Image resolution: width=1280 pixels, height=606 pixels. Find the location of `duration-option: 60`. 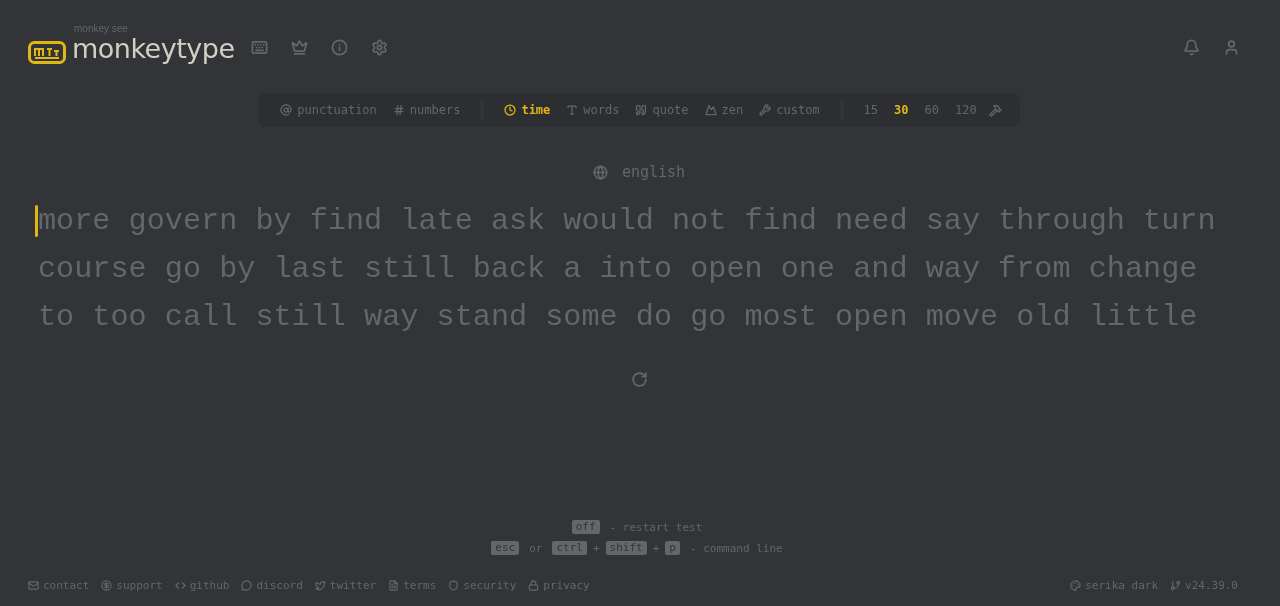

duration-option: 60 is located at coordinates (931, 110).